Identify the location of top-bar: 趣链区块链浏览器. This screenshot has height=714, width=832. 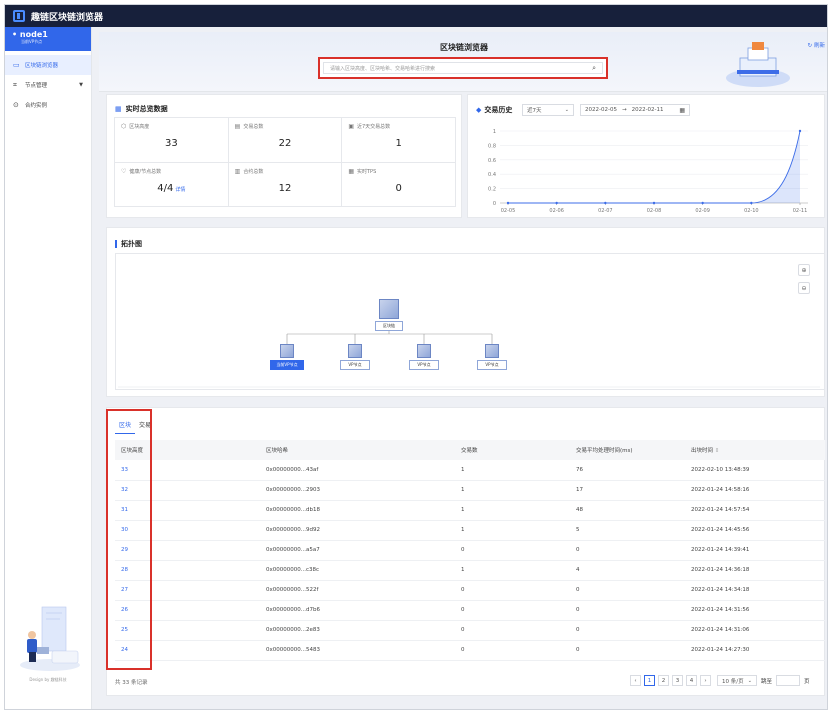
(416, 16).